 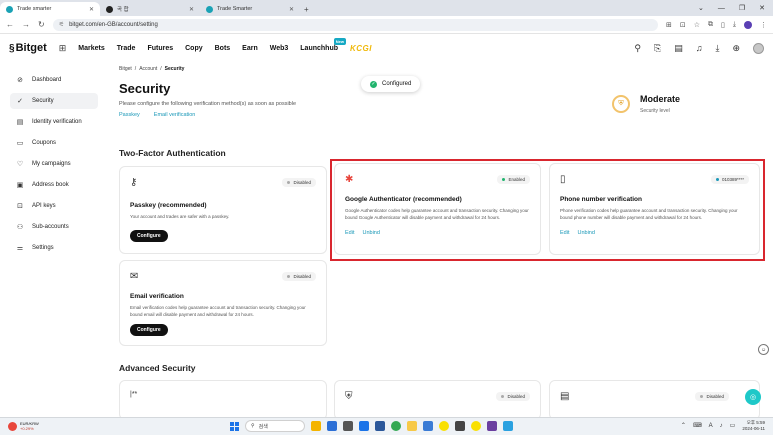 What do you see at coordinates (299, 276) in the screenshot?
I see `status-badge: Disabled` at bounding box center [299, 276].